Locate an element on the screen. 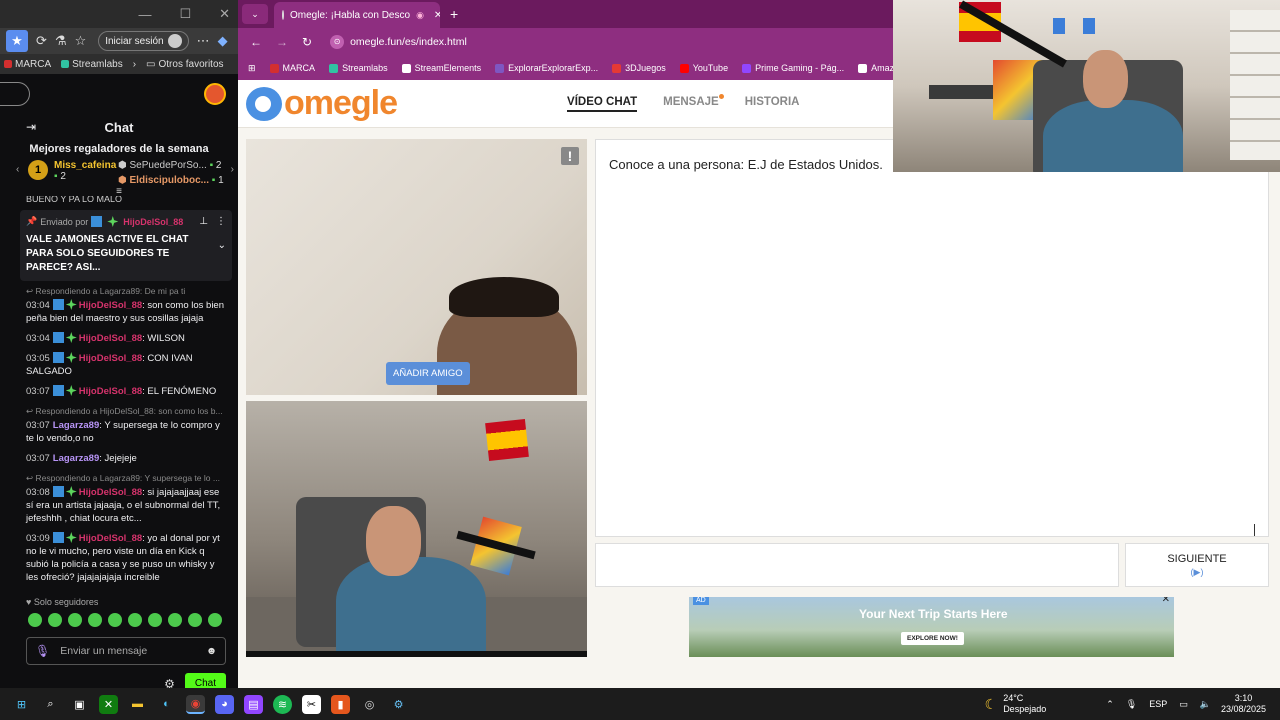 This screenshot has height=720, width=1280. edge-icon: ◐ is located at coordinates (166, 704).